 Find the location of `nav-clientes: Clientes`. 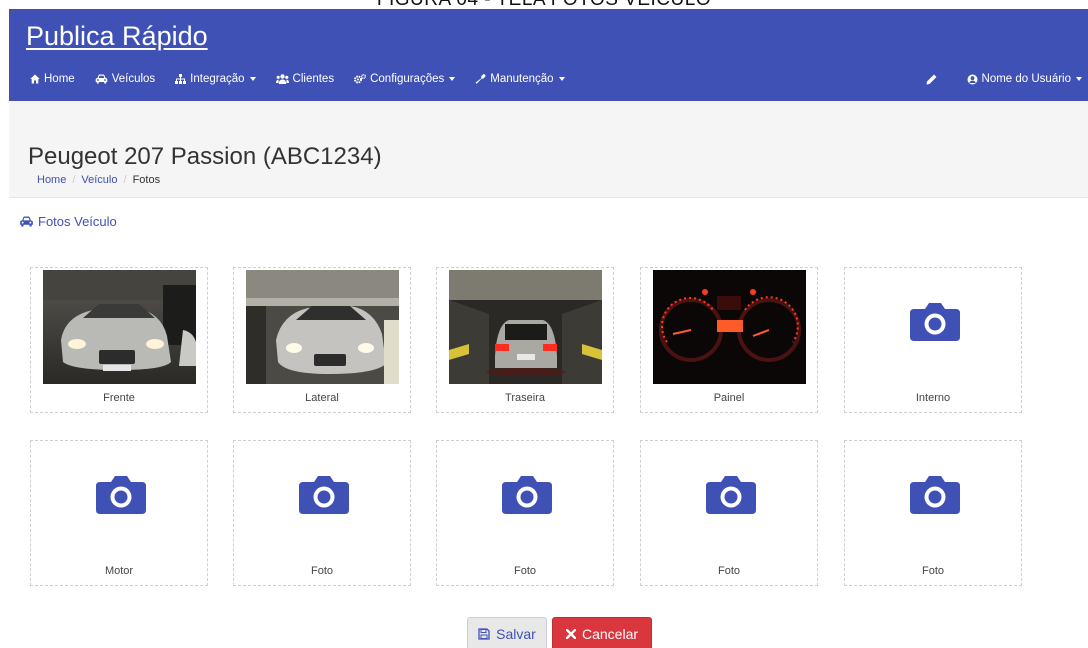

nav-clientes: Clientes is located at coordinates (305, 79).